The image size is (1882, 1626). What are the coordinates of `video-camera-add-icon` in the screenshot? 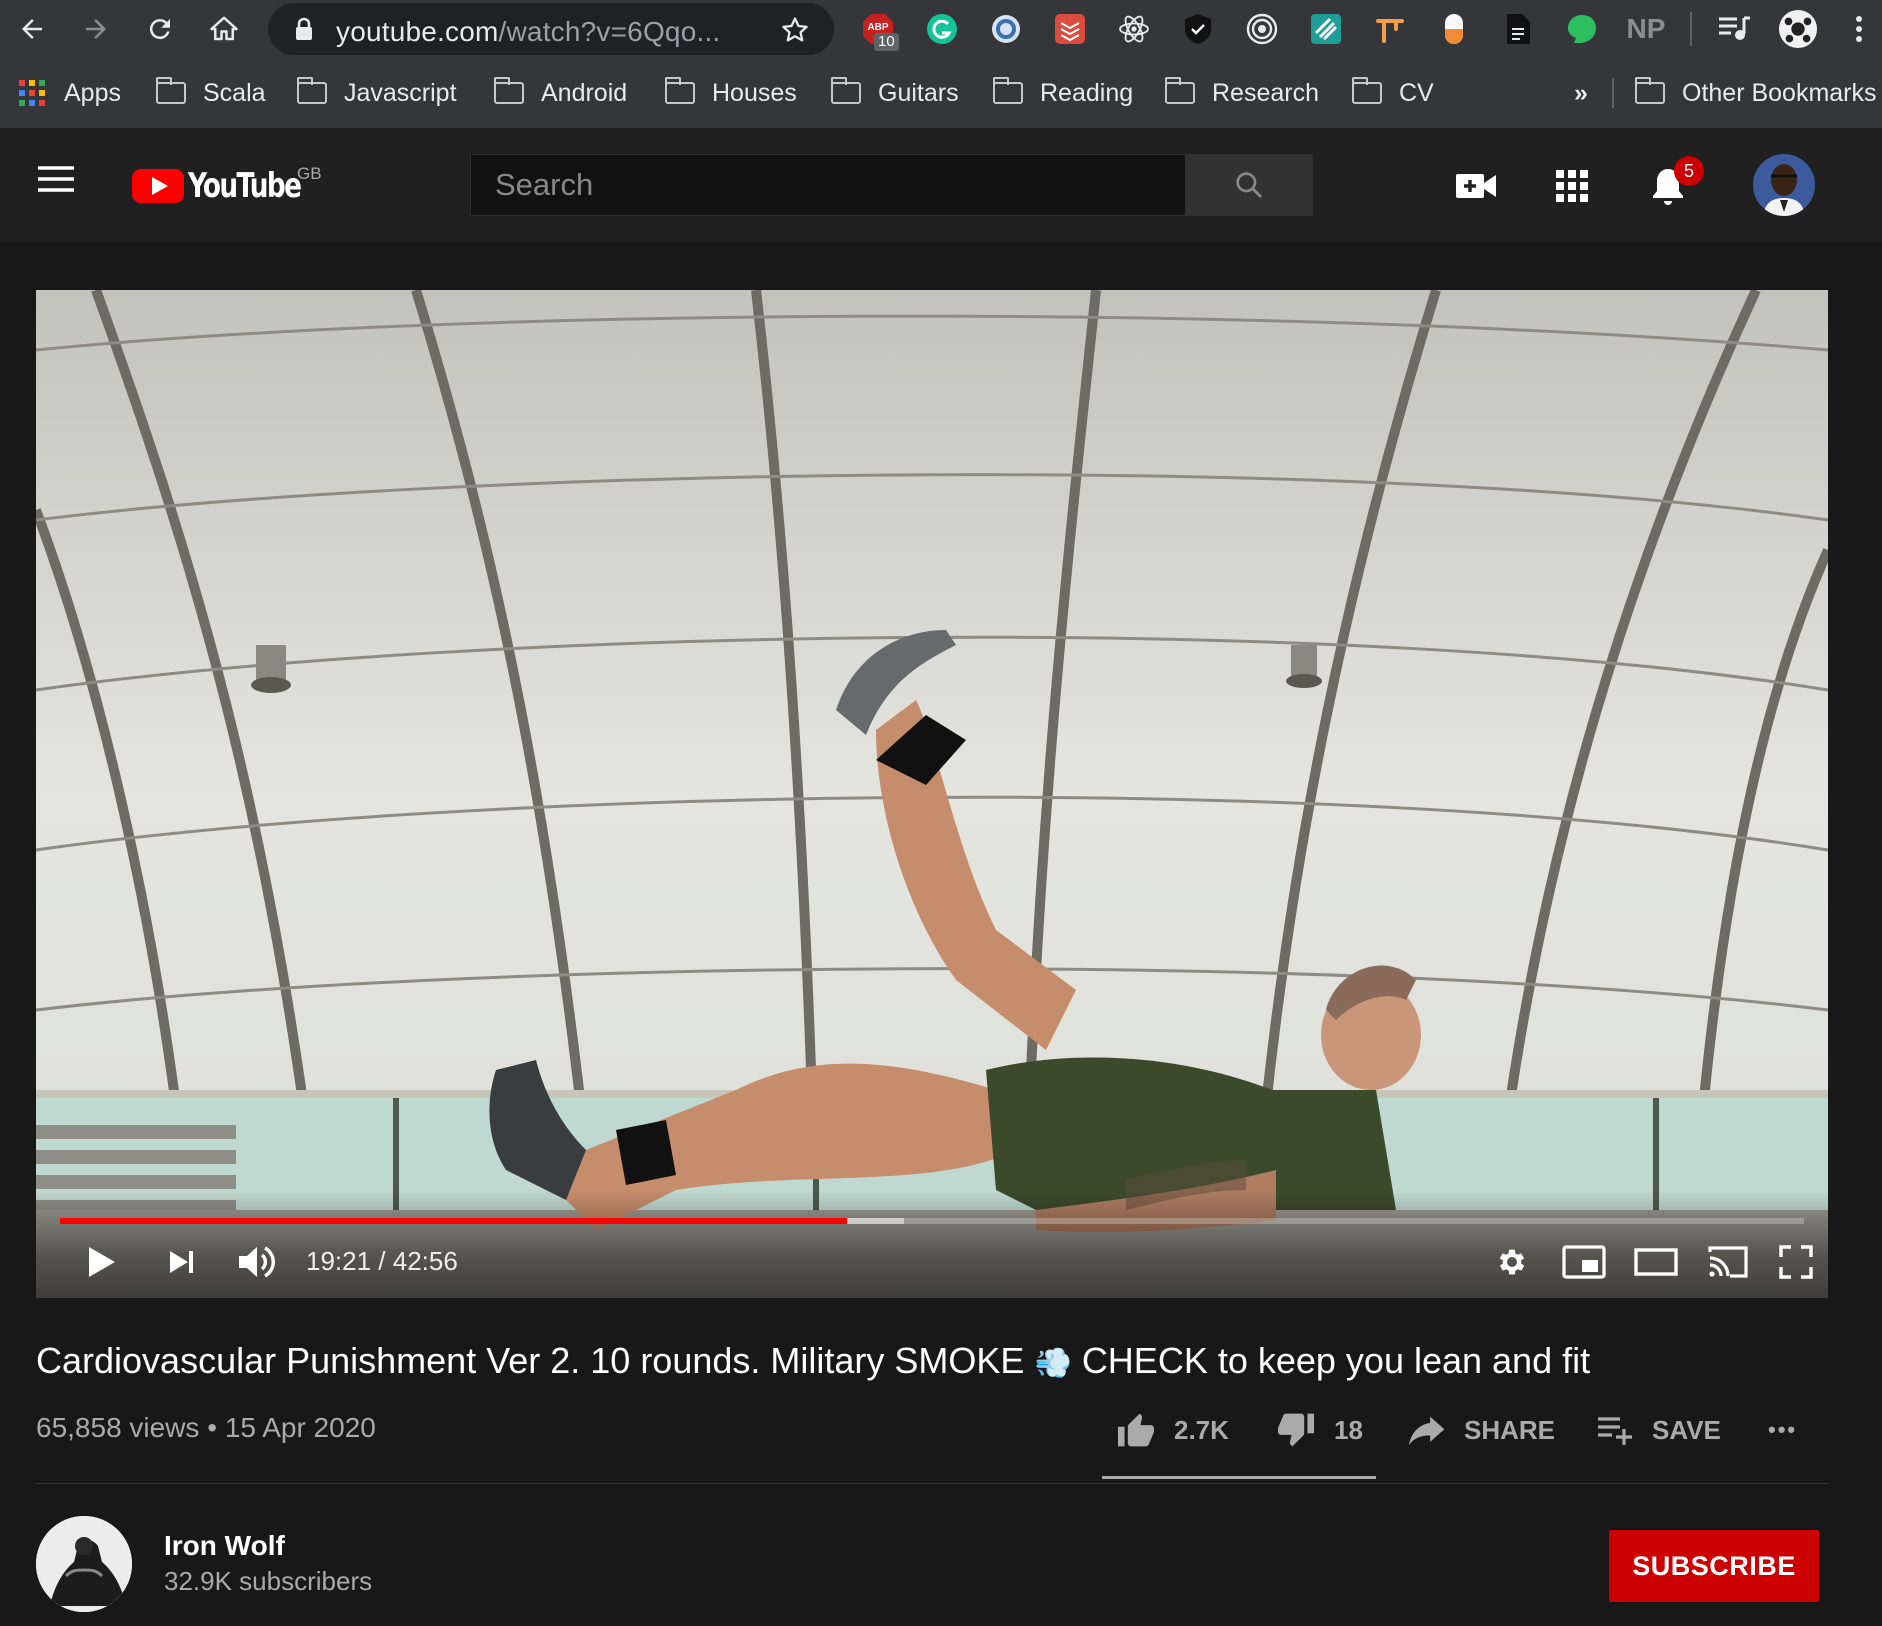 It's located at (1476, 186).